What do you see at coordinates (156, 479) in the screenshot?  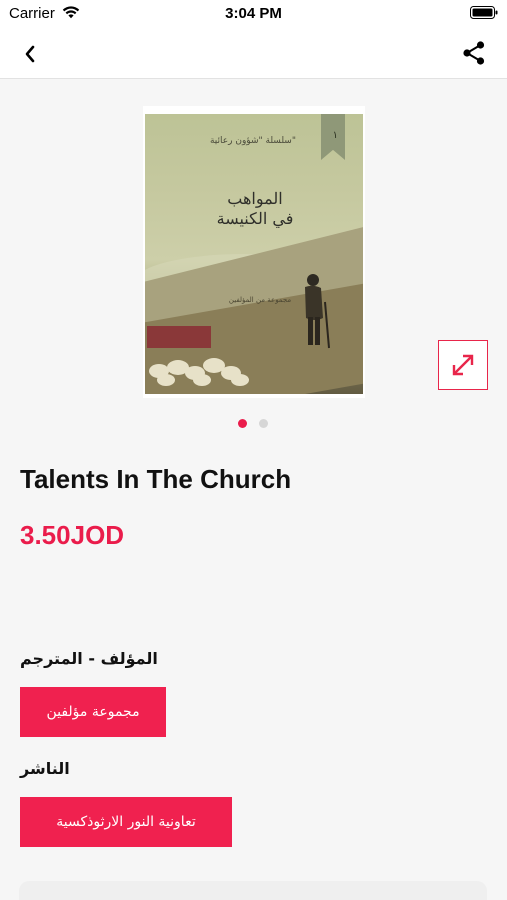 I see `product-title: Talents In The Church` at bounding box center [156, 479].